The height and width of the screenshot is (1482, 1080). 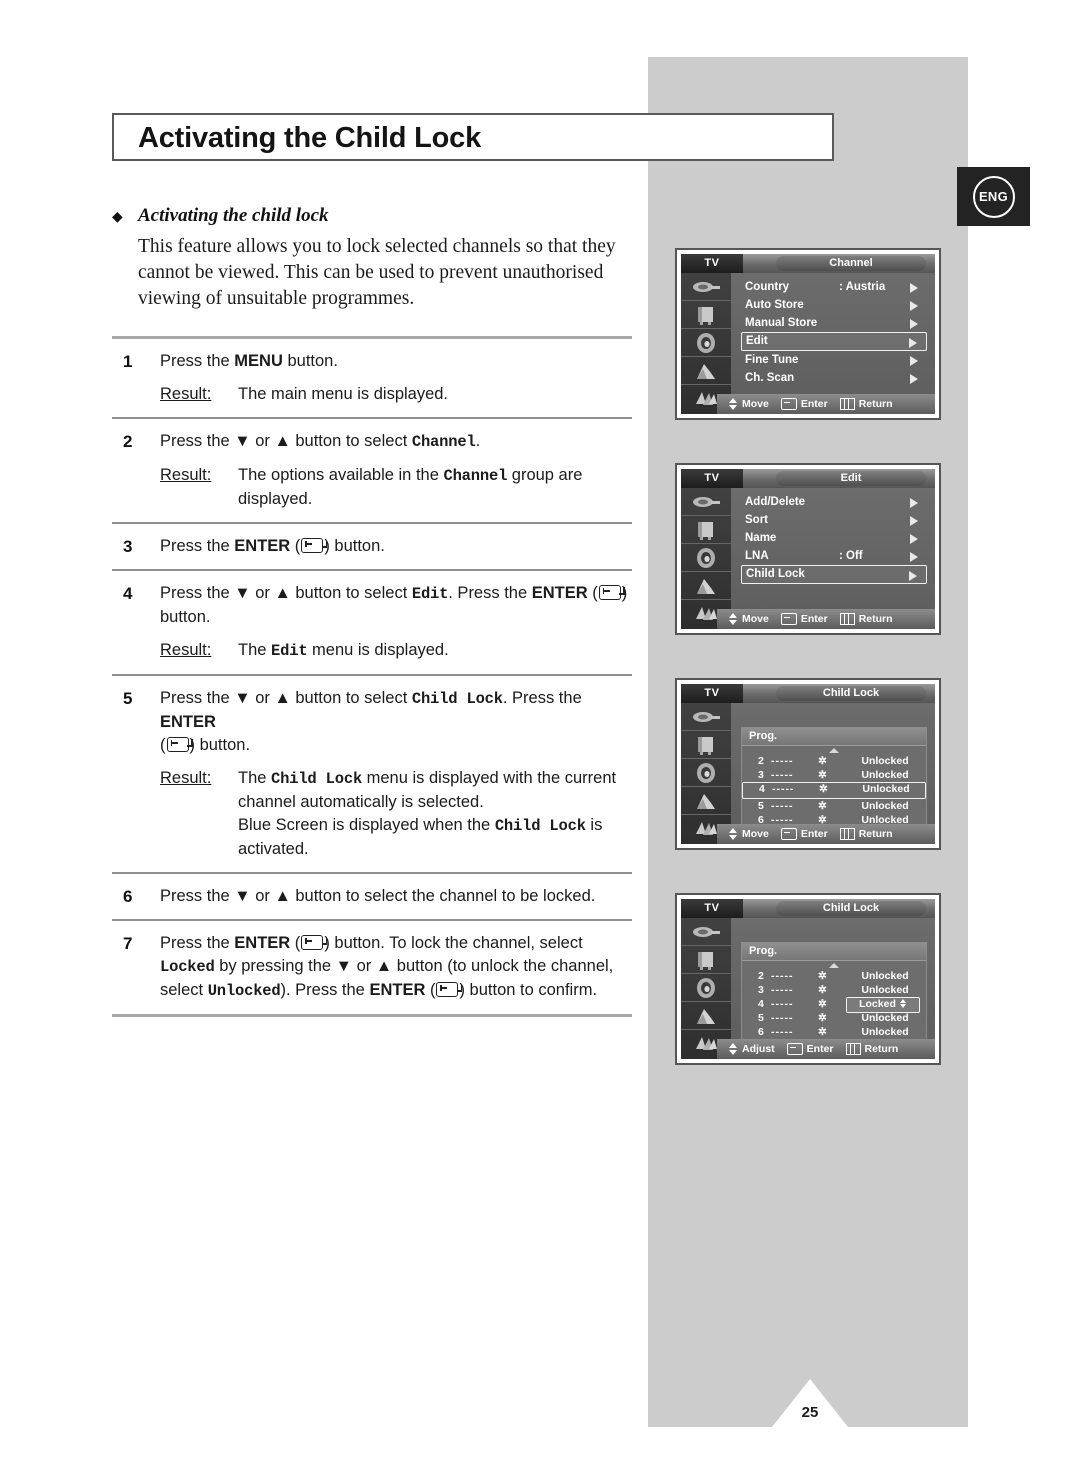 What do you see at coordinates (834, 574) in the screenshot?
I see `osd-row-child-lock: Child Lock` at bounding box center [834, 574].